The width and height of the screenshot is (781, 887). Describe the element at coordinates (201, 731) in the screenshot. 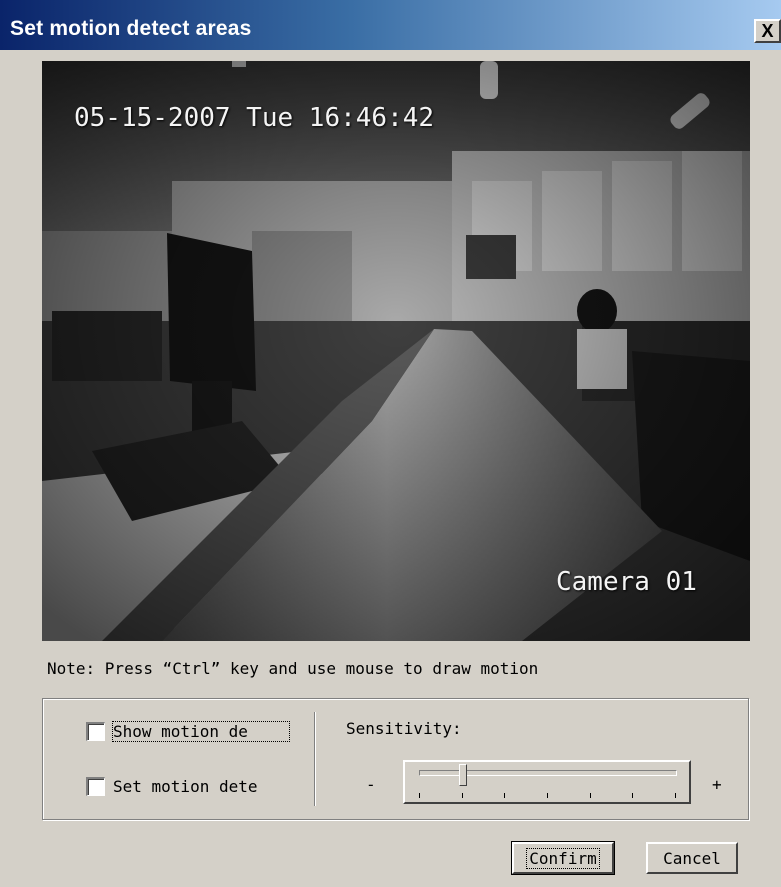

I see `show-motion-label: Show motion de` at that location.